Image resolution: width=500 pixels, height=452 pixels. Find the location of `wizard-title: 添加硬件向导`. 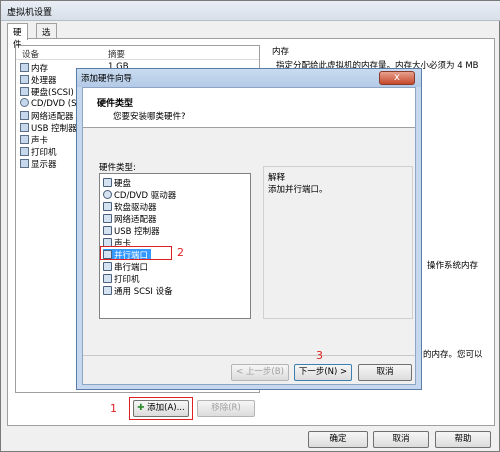

wizard-title: 添加硬件向导 is located at coordinates (107, 79).